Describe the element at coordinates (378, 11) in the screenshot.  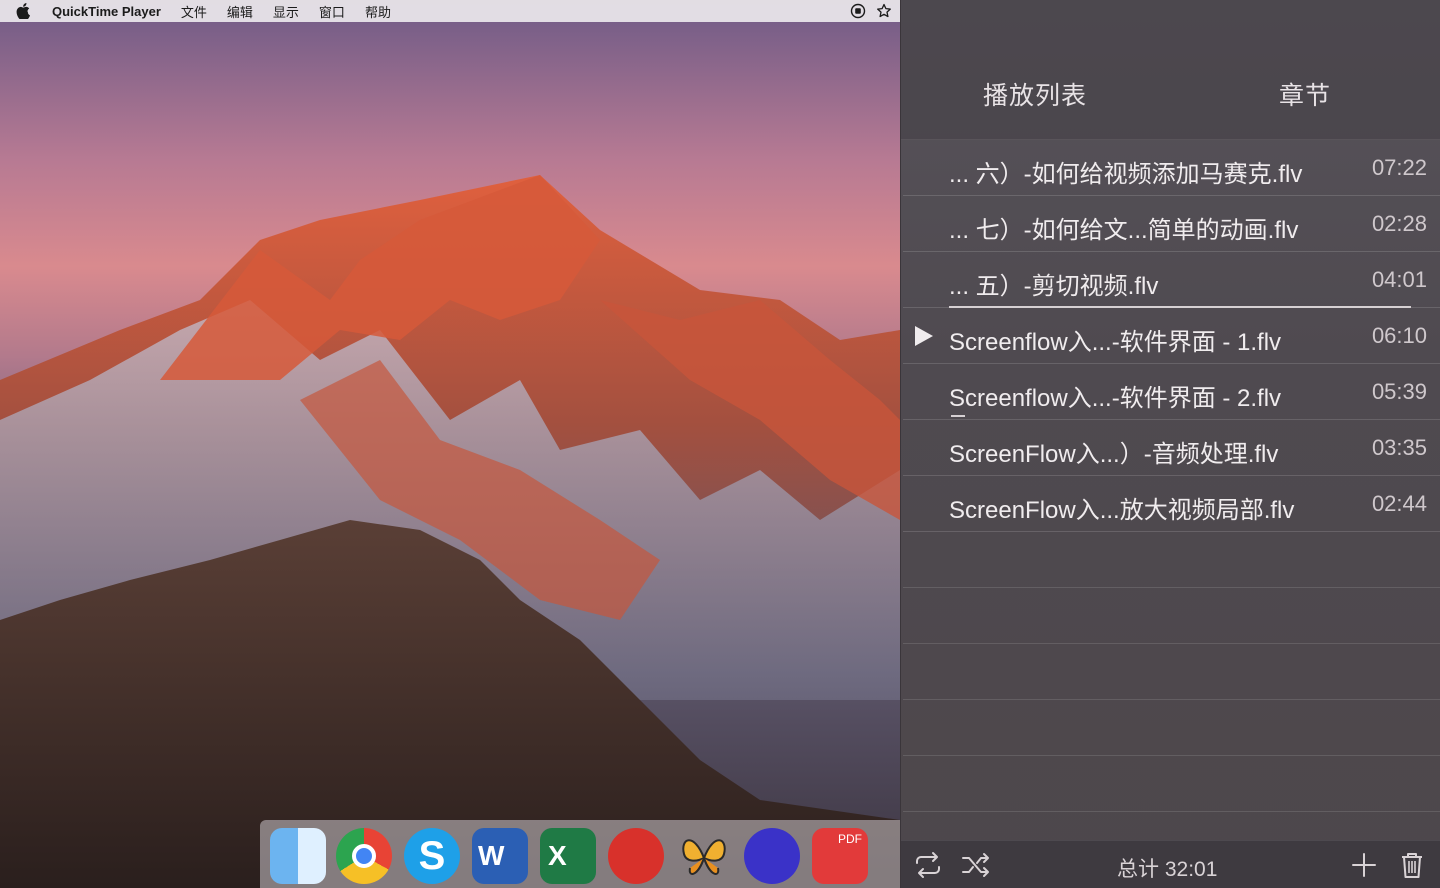
I see `menu-help: 帮助` at that location.